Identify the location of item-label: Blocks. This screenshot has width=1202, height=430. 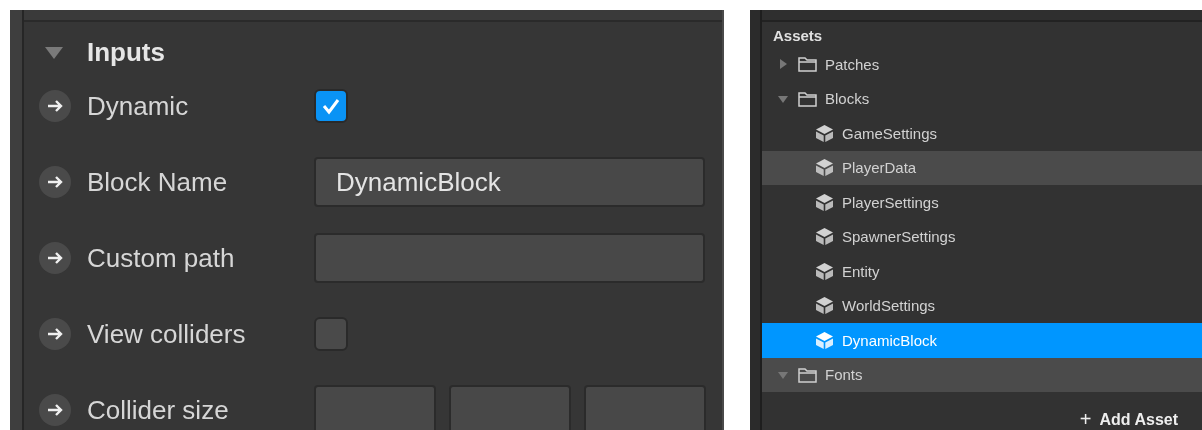
(847, 99).